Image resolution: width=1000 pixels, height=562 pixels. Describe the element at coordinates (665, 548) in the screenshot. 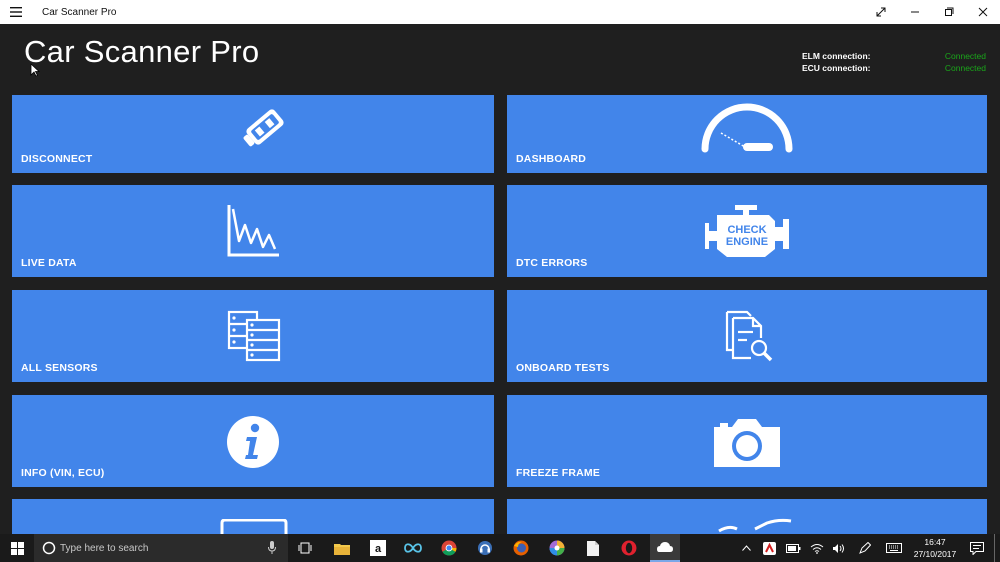

I see `car-scanner-taskbar-icon` at that location.